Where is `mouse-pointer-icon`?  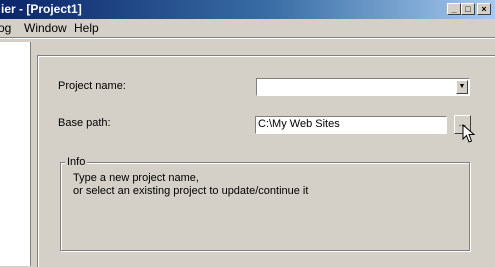 mouse-pointer-icon is located at coordinates (469, 133).